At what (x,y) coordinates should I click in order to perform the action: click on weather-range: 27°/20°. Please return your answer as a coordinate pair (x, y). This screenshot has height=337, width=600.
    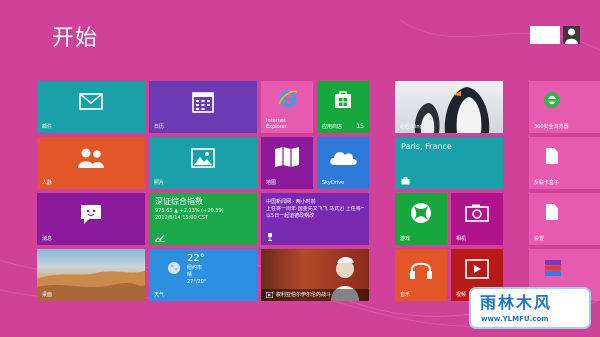
    Looking at the image, I should click on (197, 282).